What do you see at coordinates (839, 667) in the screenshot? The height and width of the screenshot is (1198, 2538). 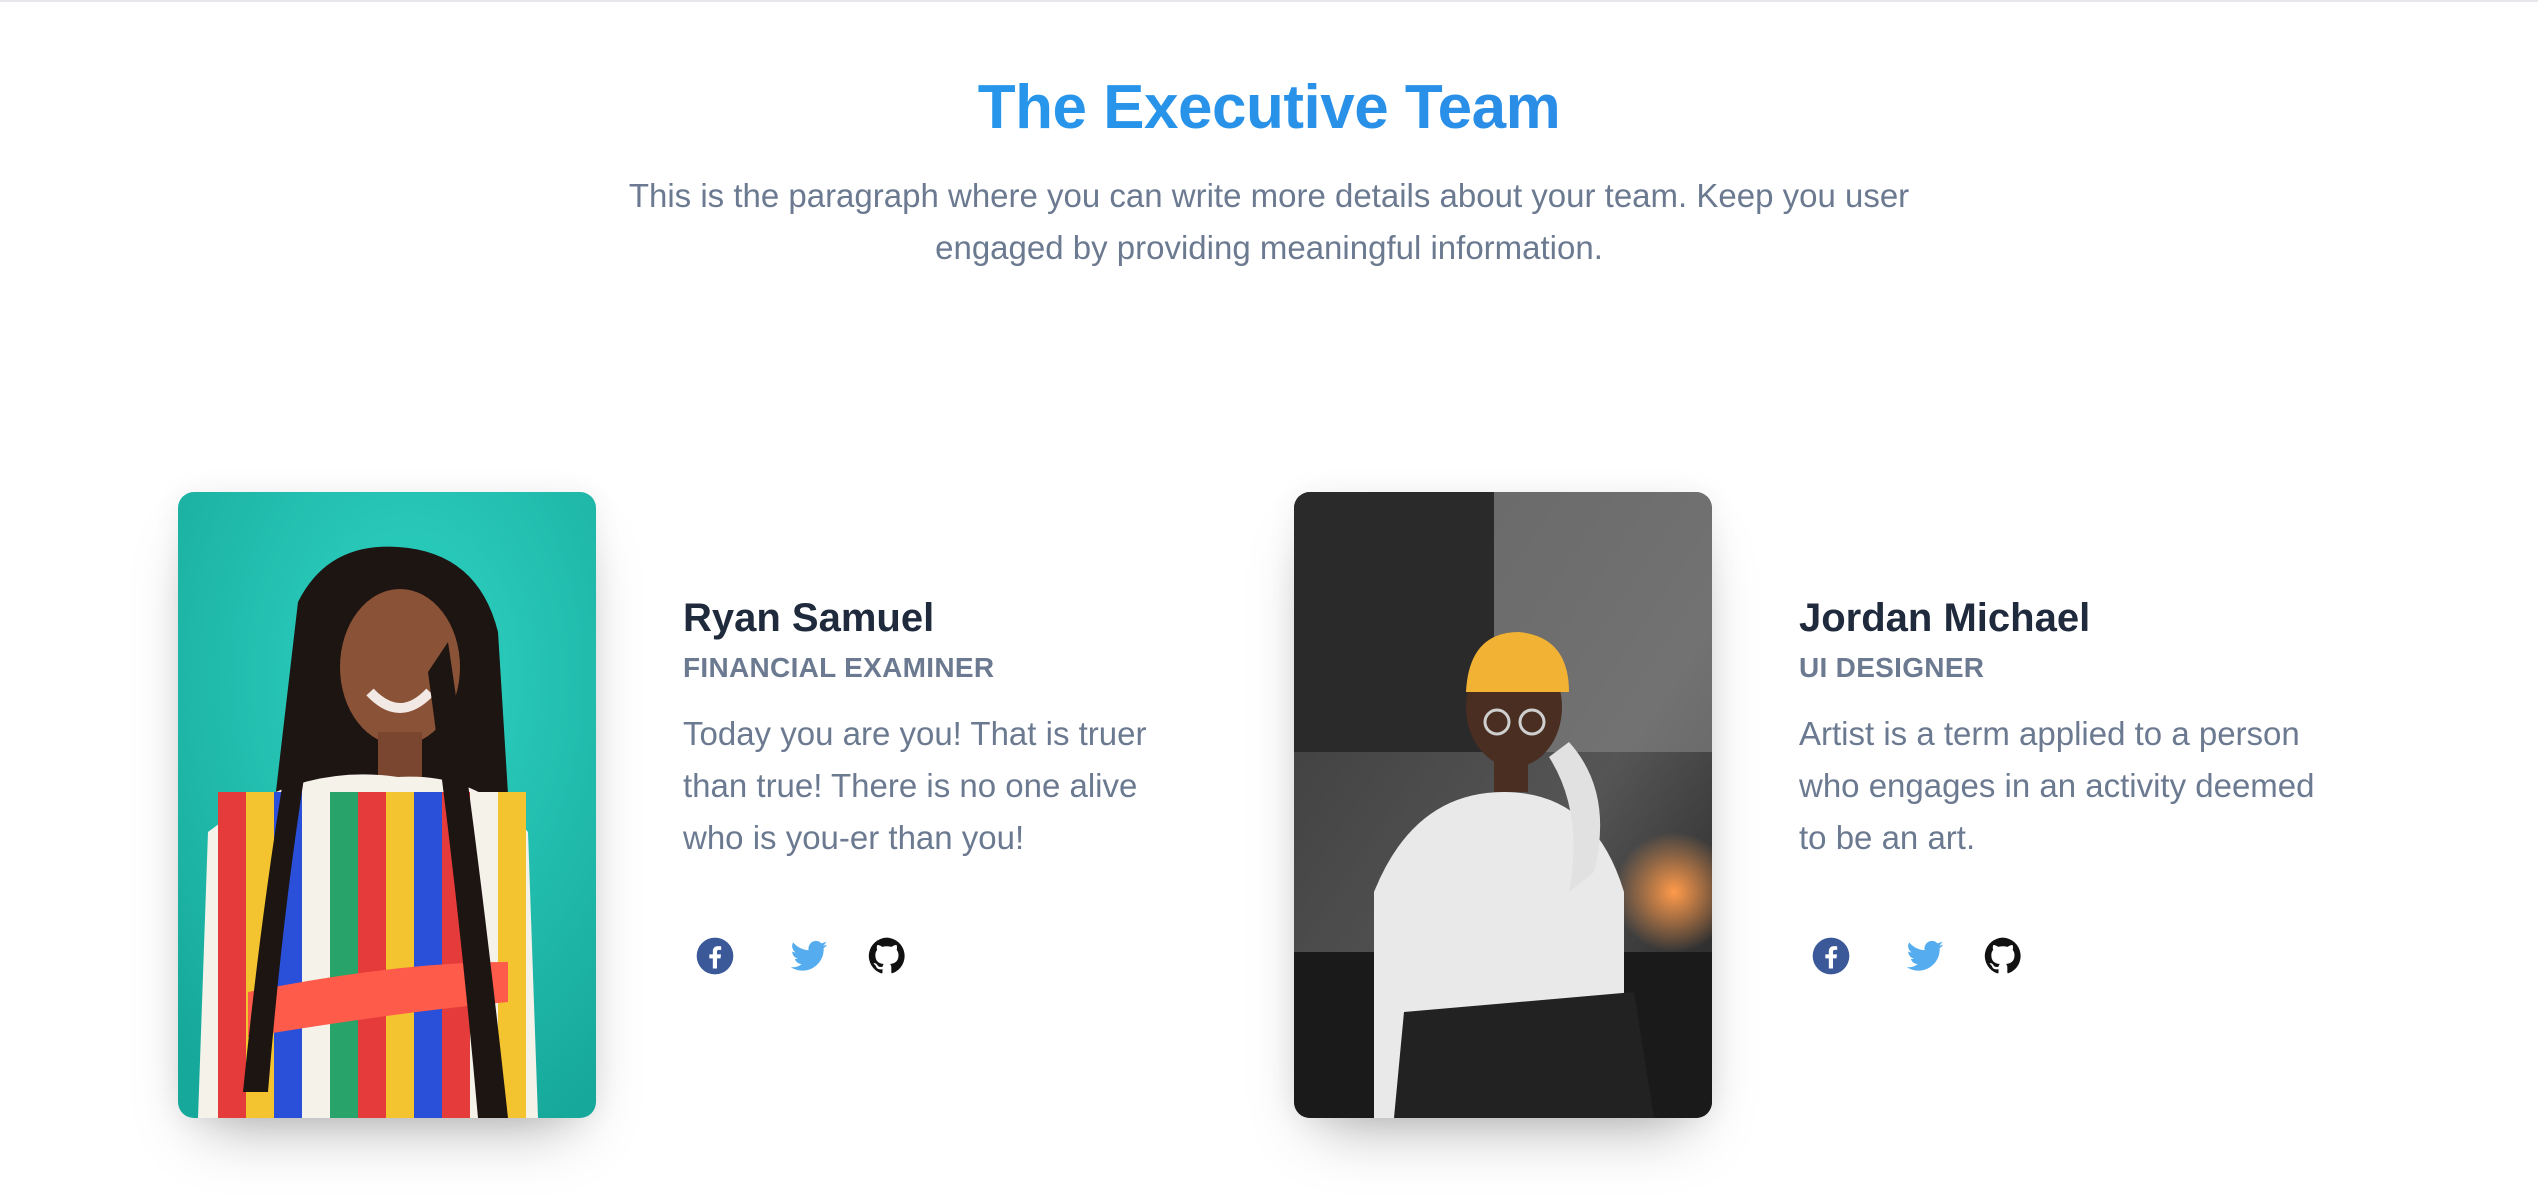 I see `member-role: FINANCIAL EXAMINER` at bounding box center [839, 667].